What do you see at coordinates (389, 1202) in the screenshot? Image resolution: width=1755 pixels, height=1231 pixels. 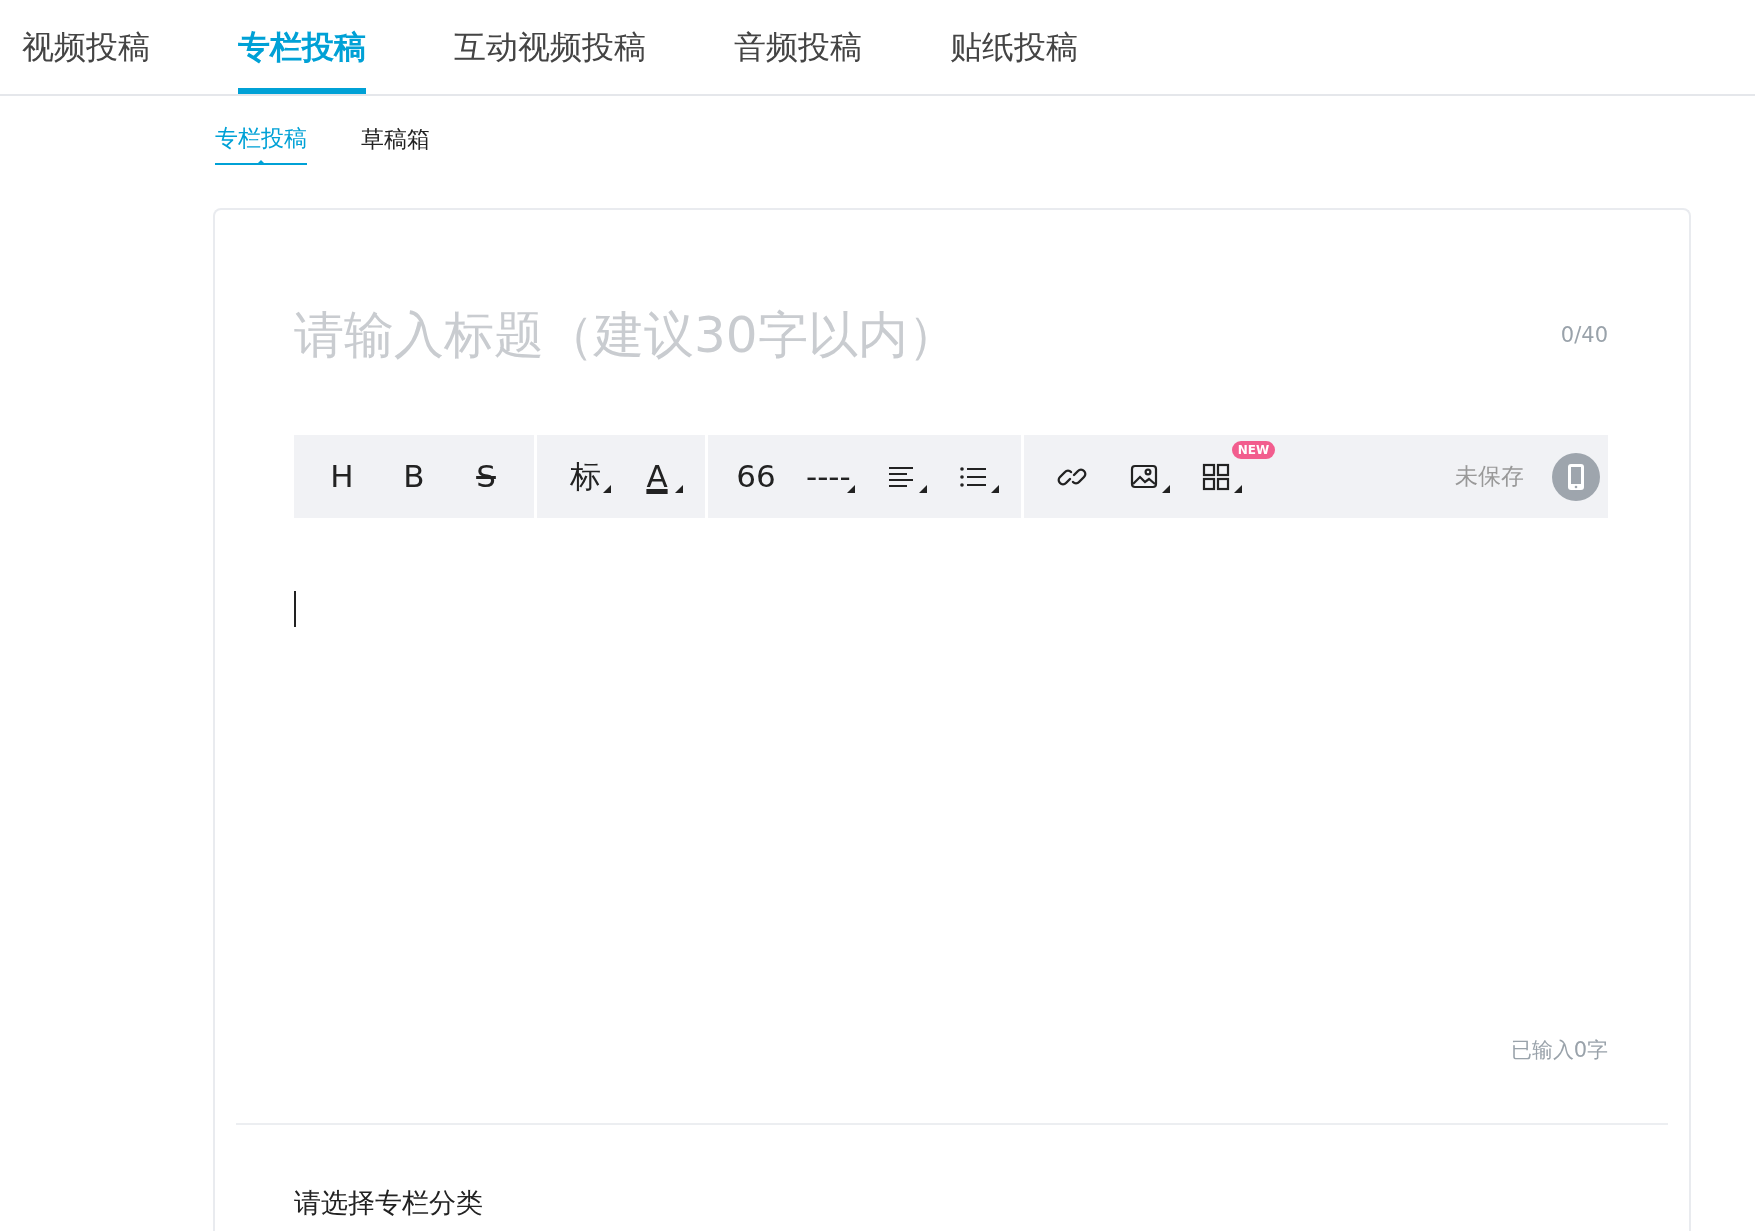 I see `category-label: 请选择专栏分类` at bounding box center [389, 1202].